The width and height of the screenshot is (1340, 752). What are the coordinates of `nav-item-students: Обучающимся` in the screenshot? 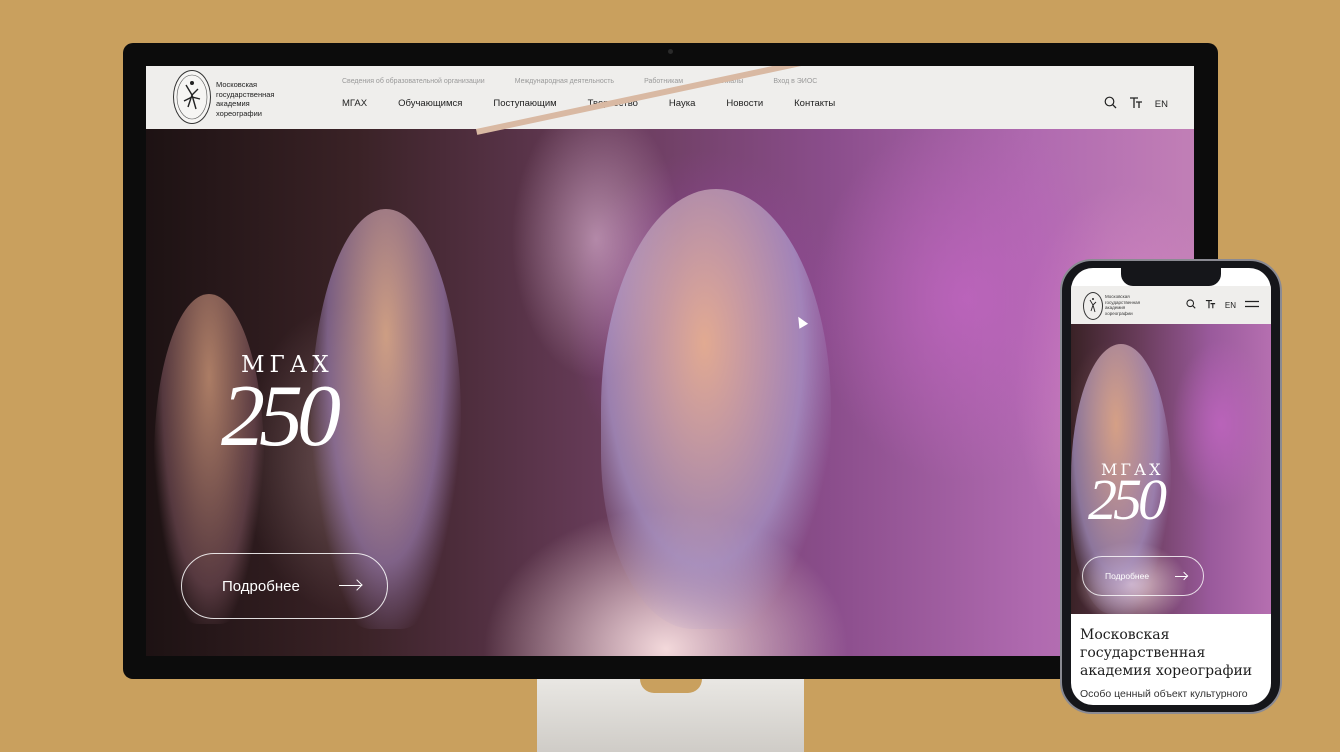 It's located at (430, 103).